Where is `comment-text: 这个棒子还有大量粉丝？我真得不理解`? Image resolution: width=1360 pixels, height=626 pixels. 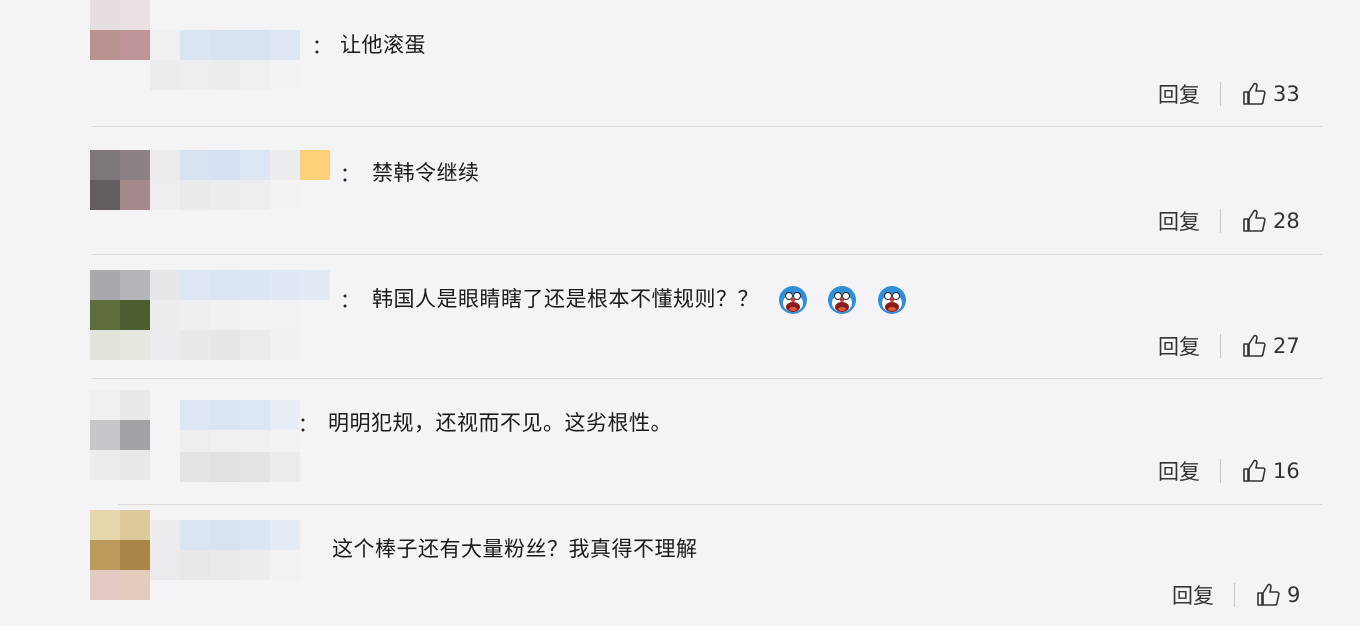
comment-text: 这个棒子还有大量粉丝？我真得不理解 is located at coordinates (515, 549).